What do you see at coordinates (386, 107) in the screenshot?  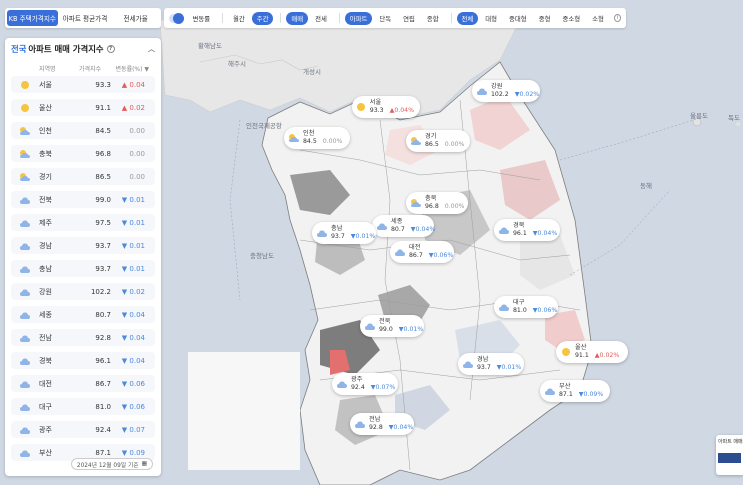 I see `map-bubble: 서울 93.3 ▲0.04%` at bounding box center [386, 107].